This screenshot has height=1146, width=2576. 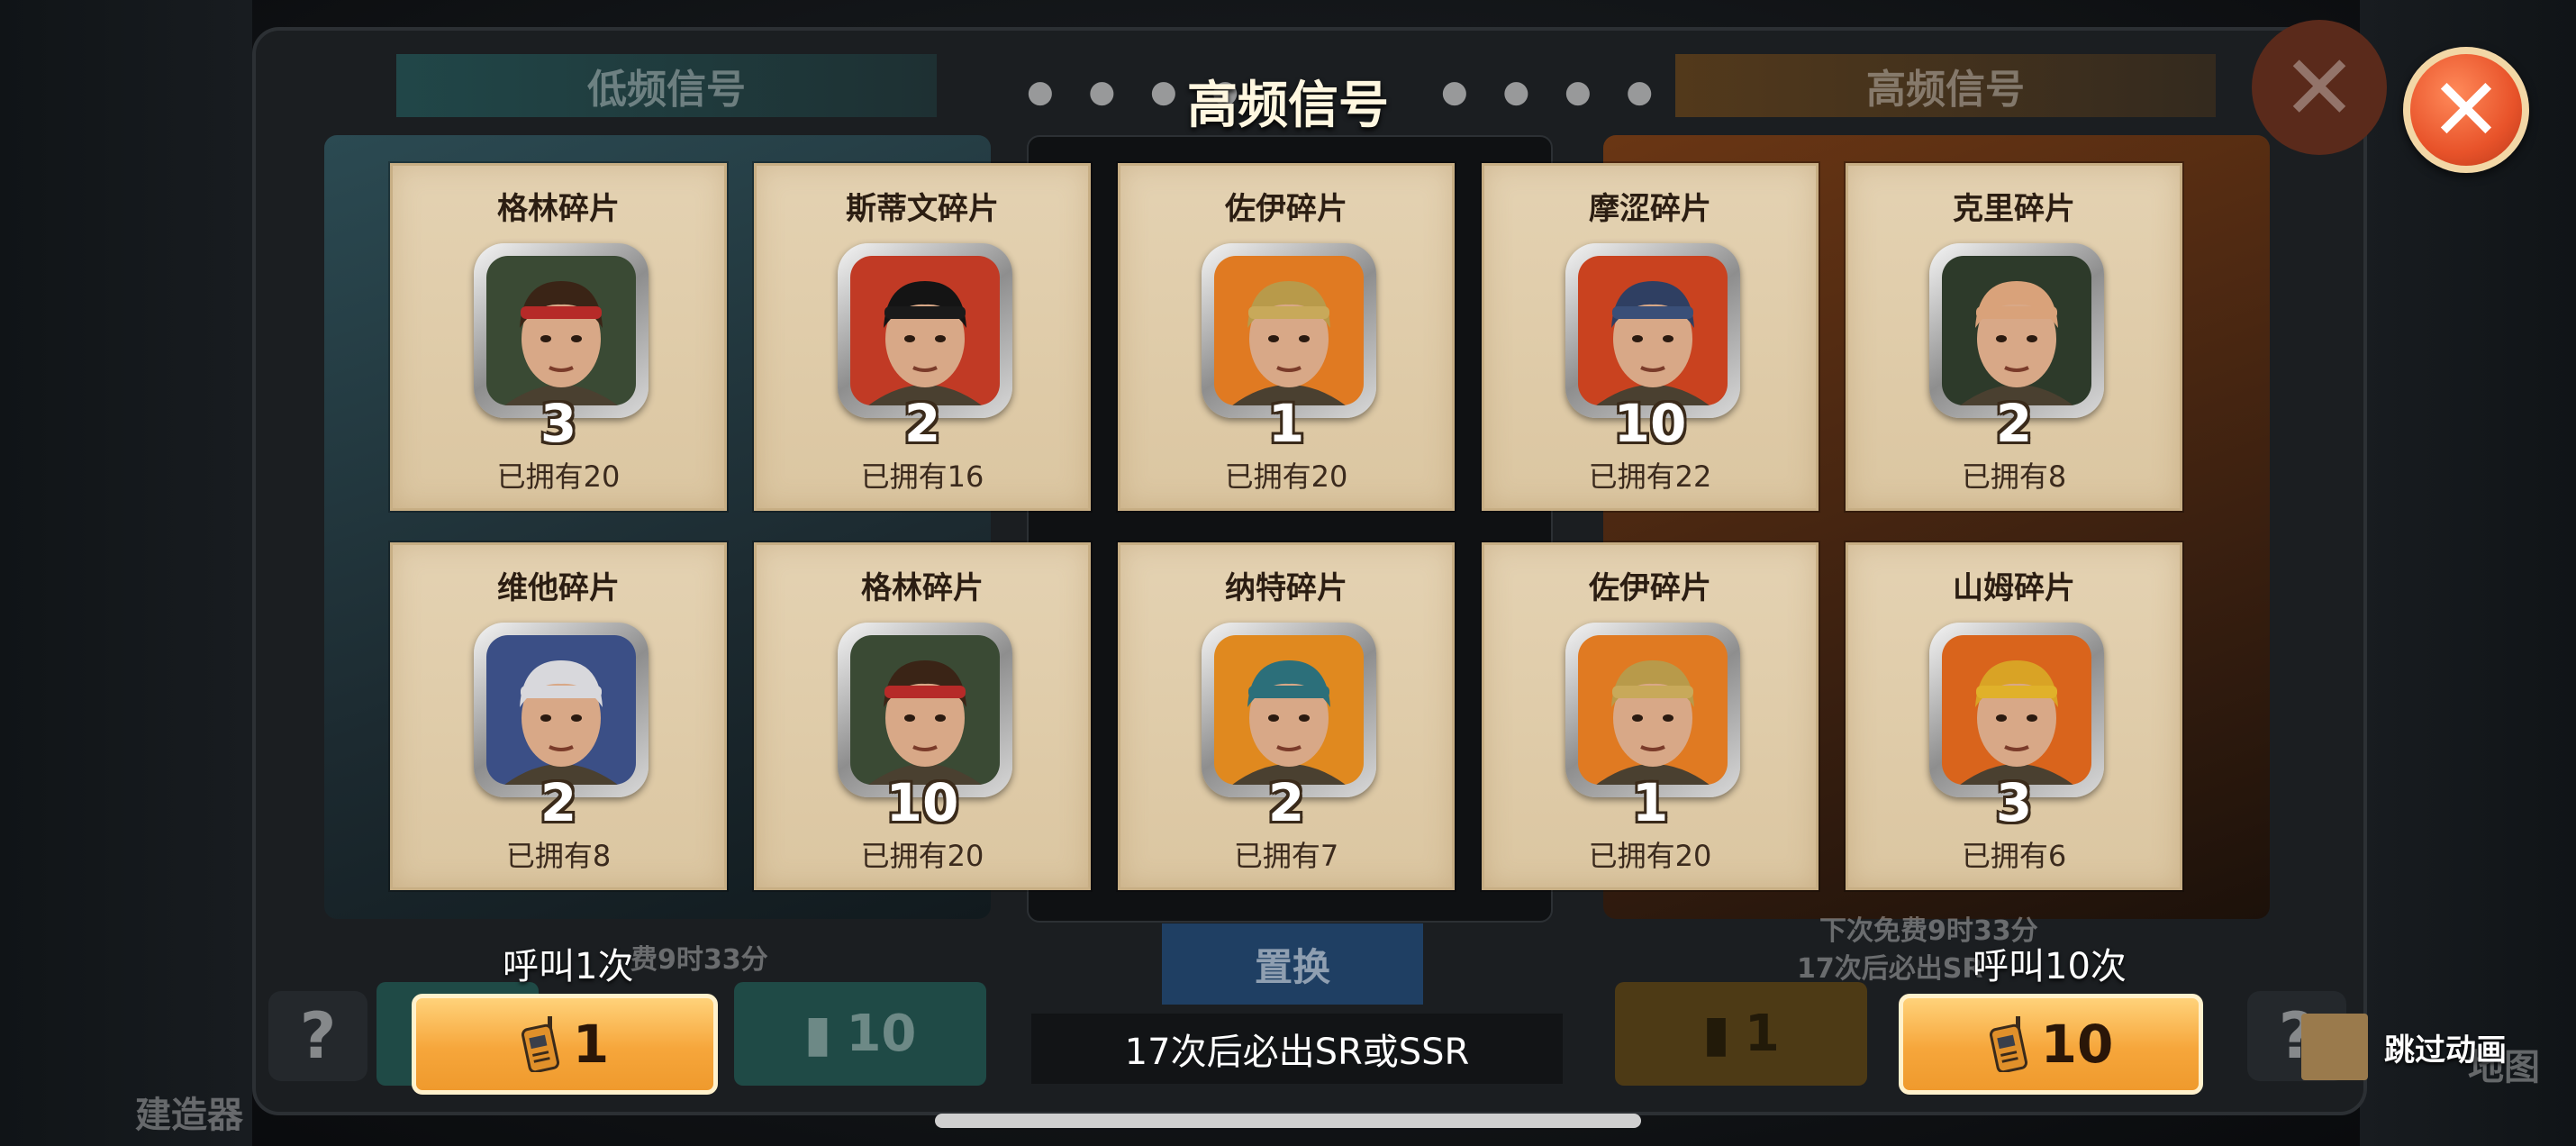 I want to click on hero-fragment-card: 格林碎片 3 已拥有20, so click(x=558, y=337).